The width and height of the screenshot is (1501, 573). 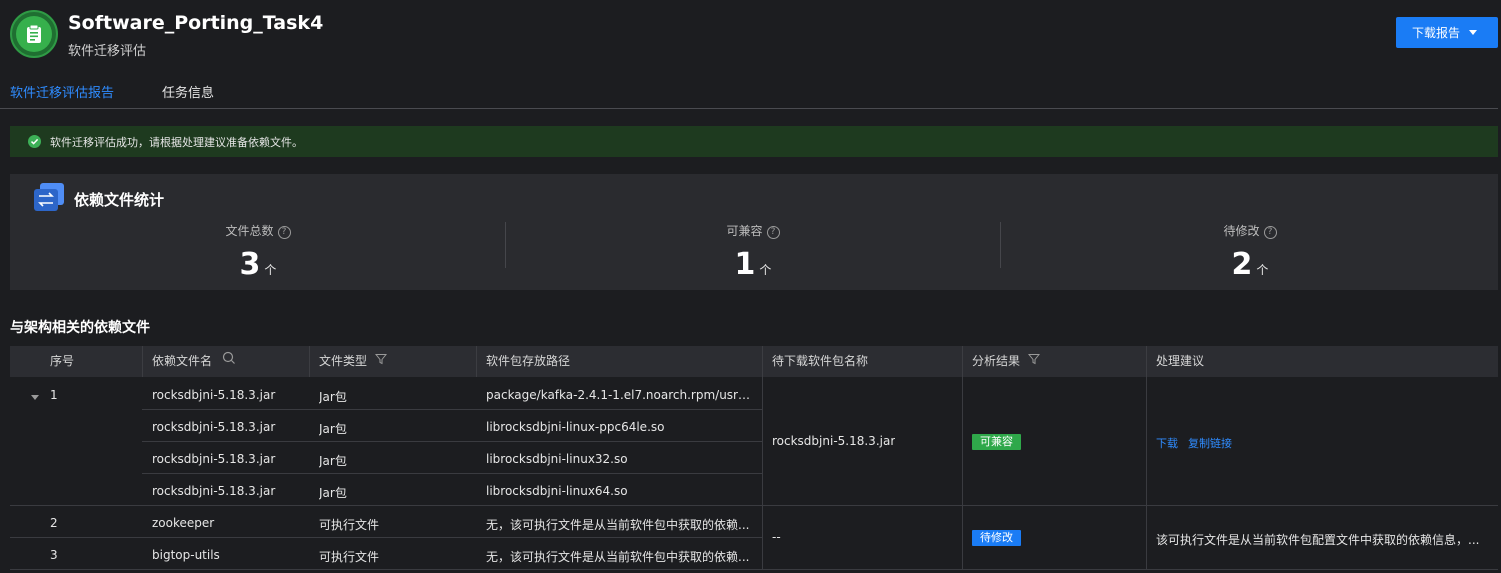 I want to click on download-report-label: 下载报告, so click(x=1436, y=33).